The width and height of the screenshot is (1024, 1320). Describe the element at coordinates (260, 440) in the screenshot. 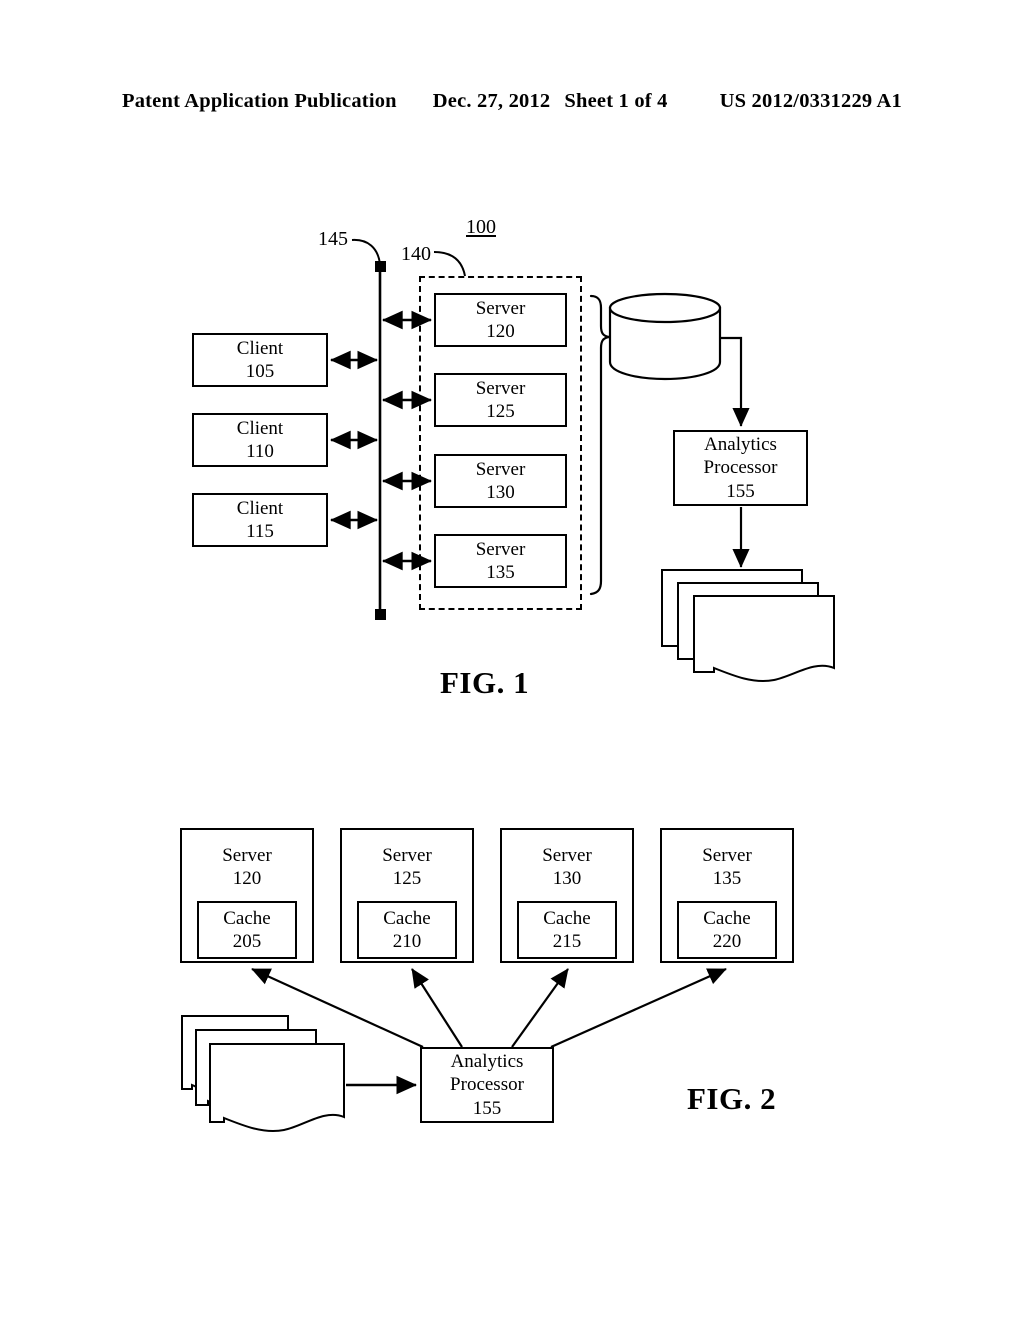

I see `fig1-client-110-box: Client 110` at that location.